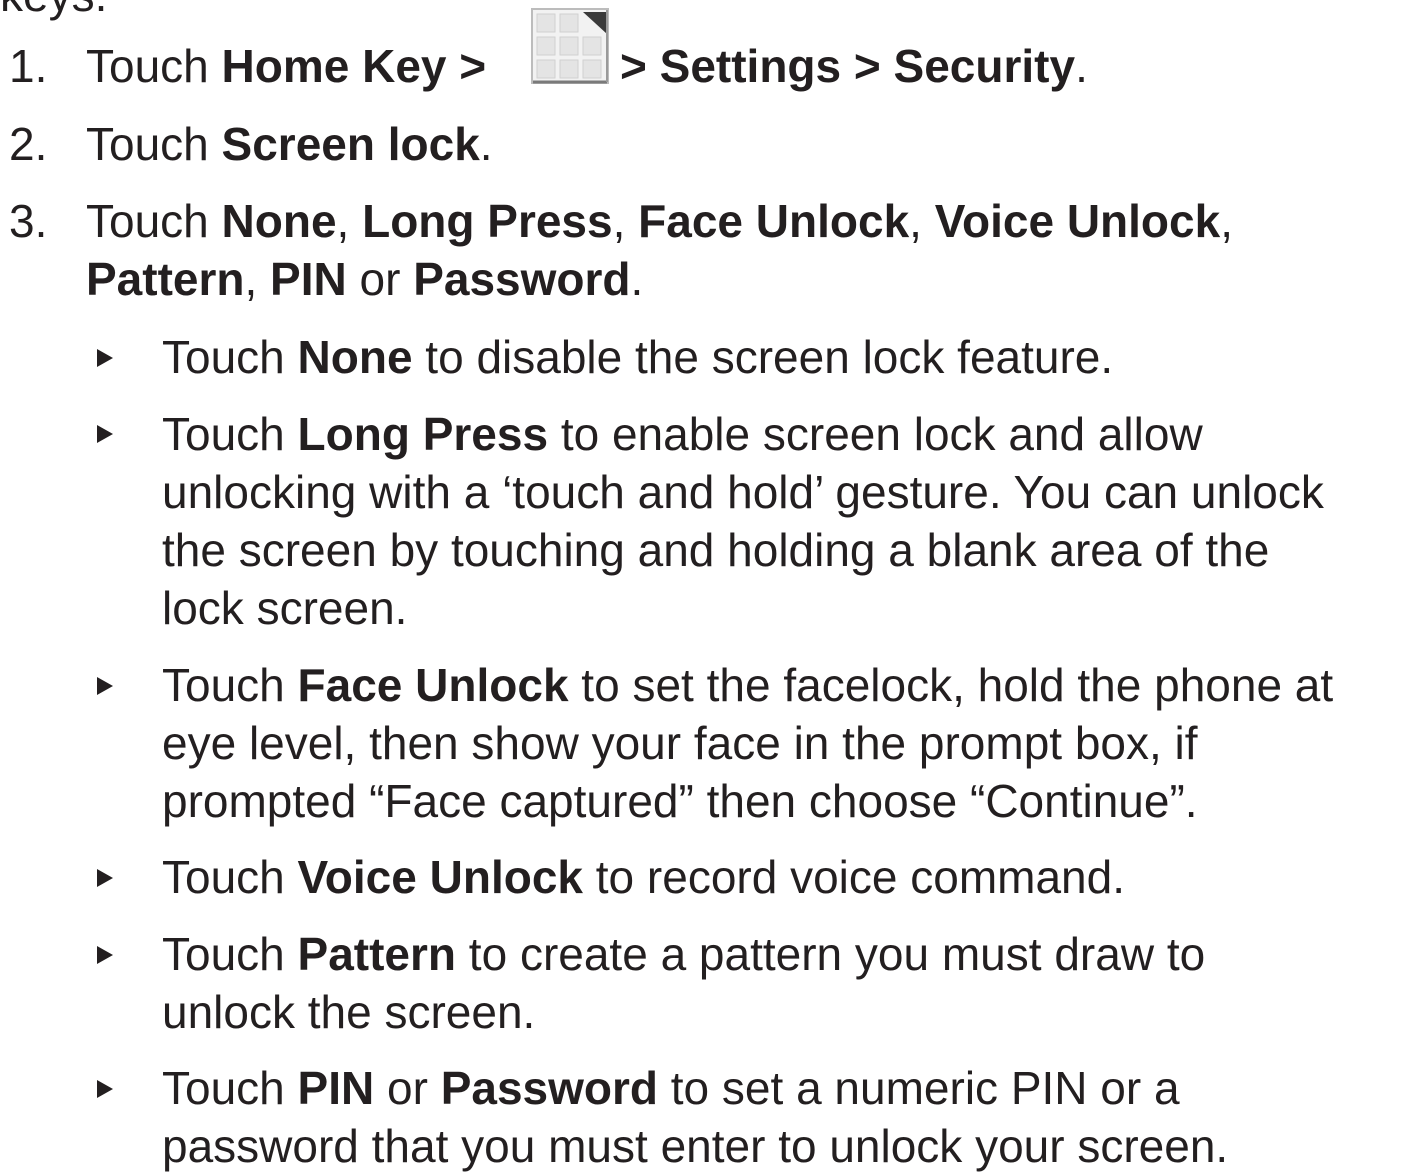 This screenshot has height=1175, width=1403. I want to click on bullet-text: to set the facelock, hold the phone at, so click(951, 685).